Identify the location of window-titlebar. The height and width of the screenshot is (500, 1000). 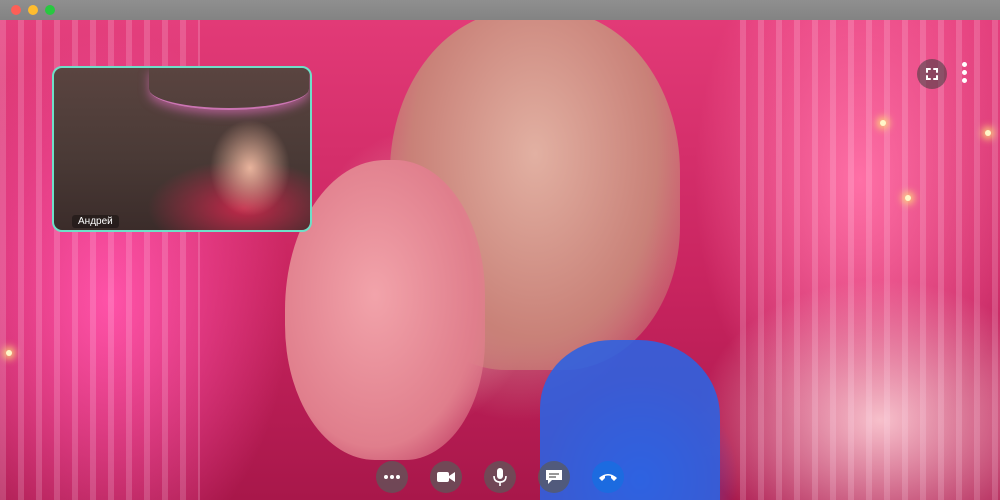
(500, 10).